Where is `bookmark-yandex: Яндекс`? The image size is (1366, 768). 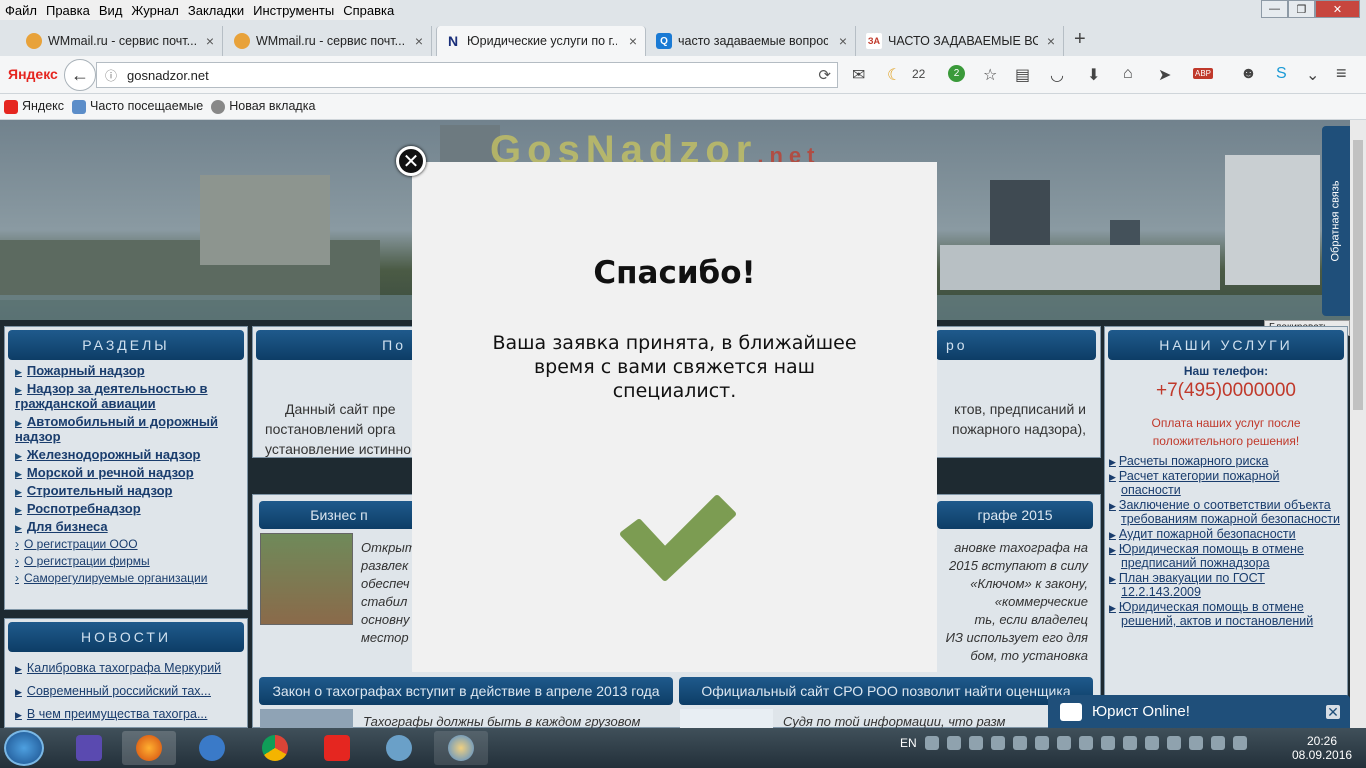
bookmark-yandex: Яндекс is located at coordinates (34, 106).